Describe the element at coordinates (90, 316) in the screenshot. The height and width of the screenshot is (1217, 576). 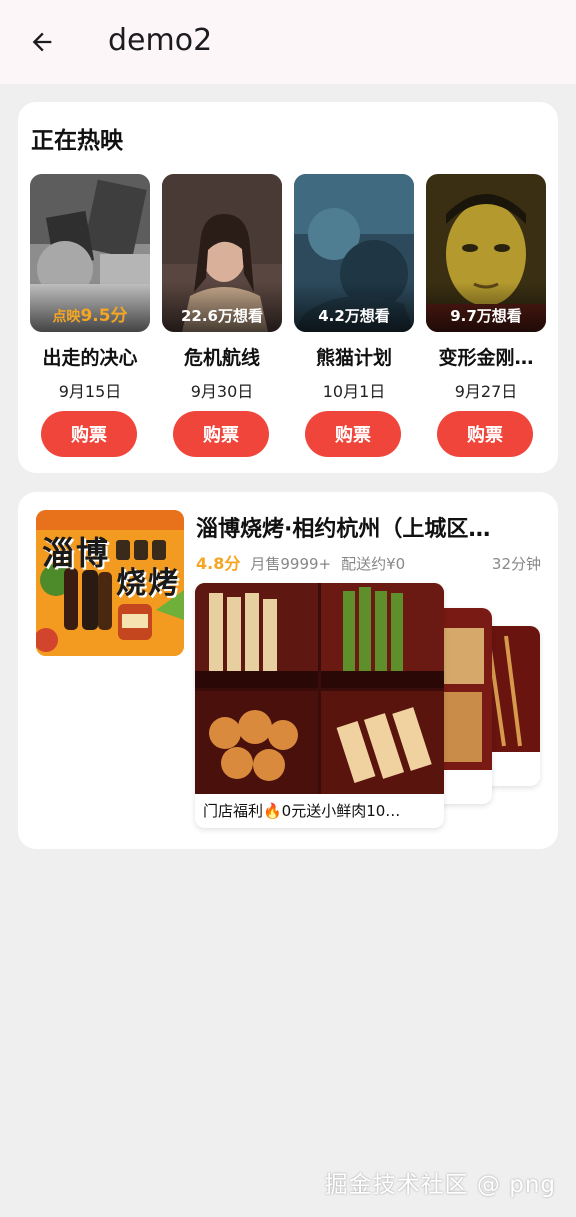
I see `poster-badge: 点映9.5分` at that location.